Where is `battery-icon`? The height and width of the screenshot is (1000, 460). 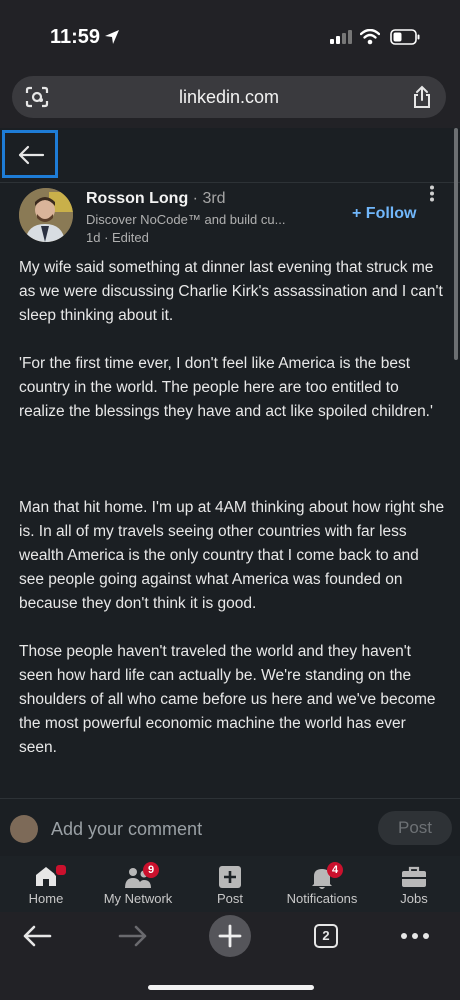 battery-icon is located at coordinates (405, 37).